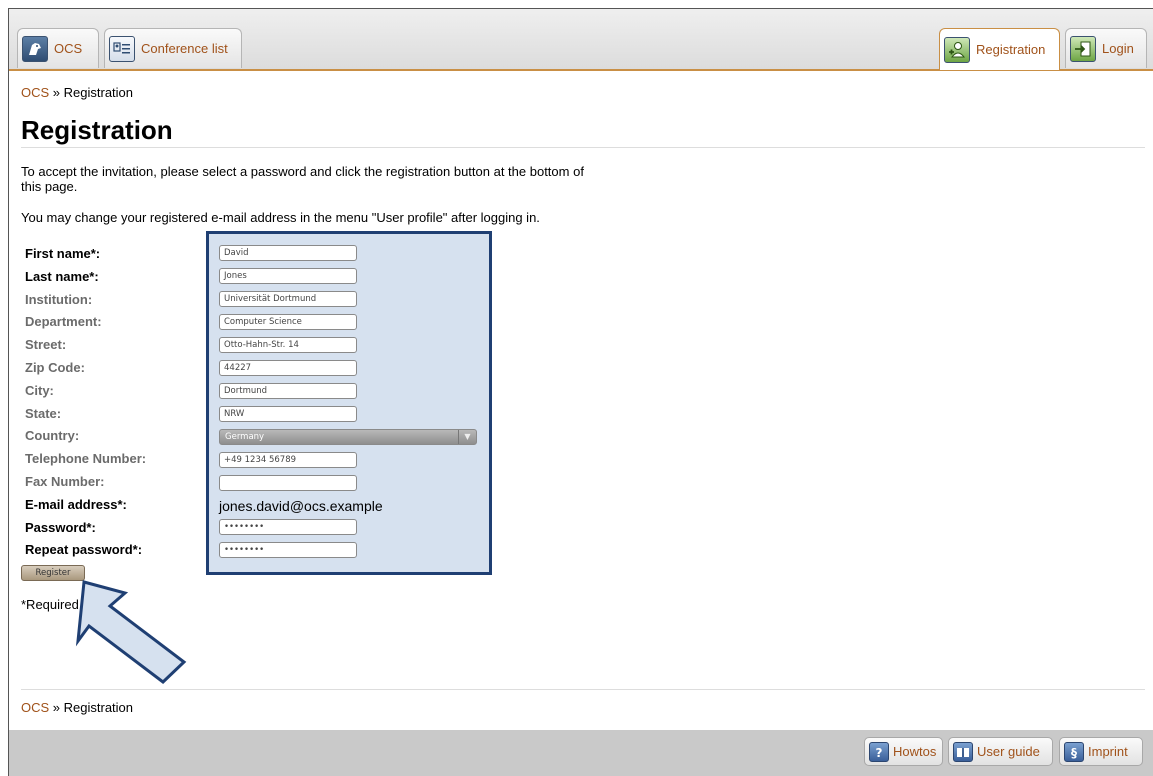 This screenshot has height=776, width=1153. What do you see at coordinates (97, 130) in the screenshot?
I see `page-title: Registration` at bounding box center [97, 130].